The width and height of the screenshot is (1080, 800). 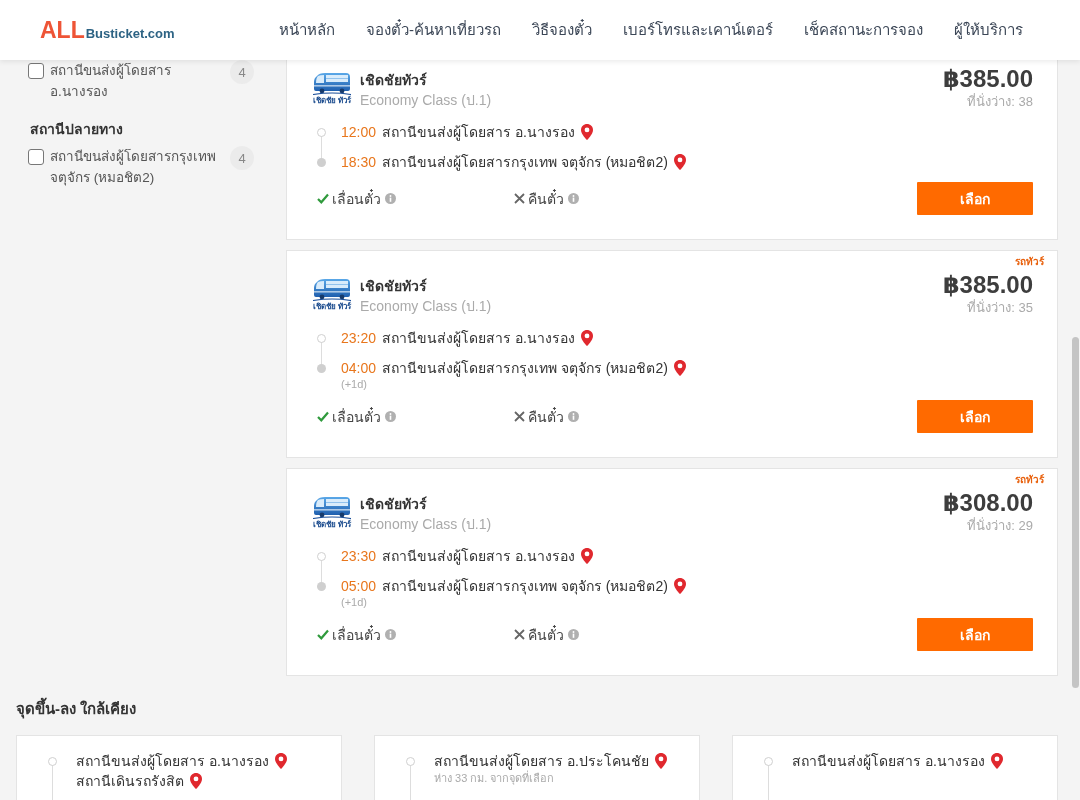 I want to click on departure-time: 04:00, so click(x=359, y=368).